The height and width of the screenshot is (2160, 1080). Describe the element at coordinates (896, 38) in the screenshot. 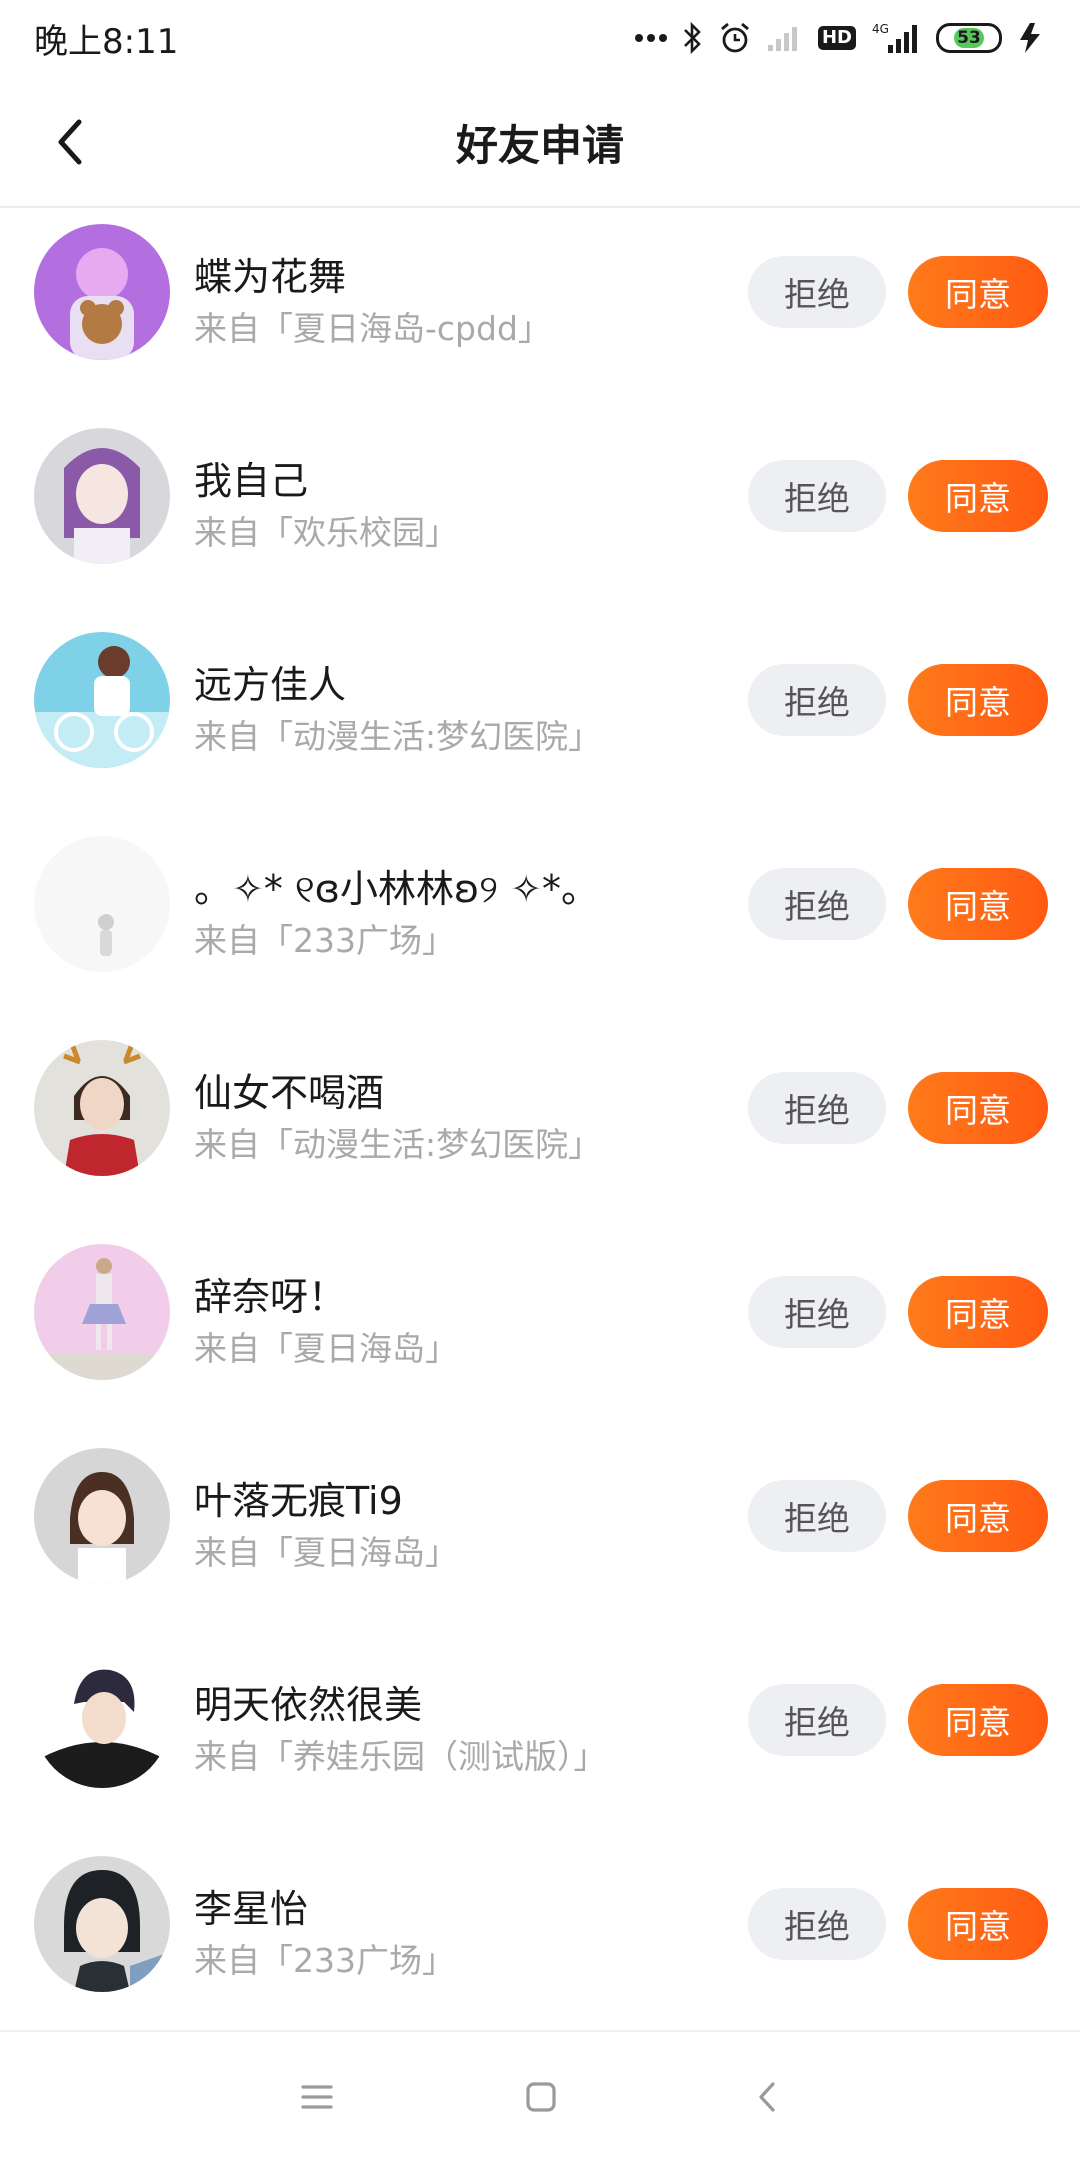

I see `signal-4g-icon: 4G` at that location.